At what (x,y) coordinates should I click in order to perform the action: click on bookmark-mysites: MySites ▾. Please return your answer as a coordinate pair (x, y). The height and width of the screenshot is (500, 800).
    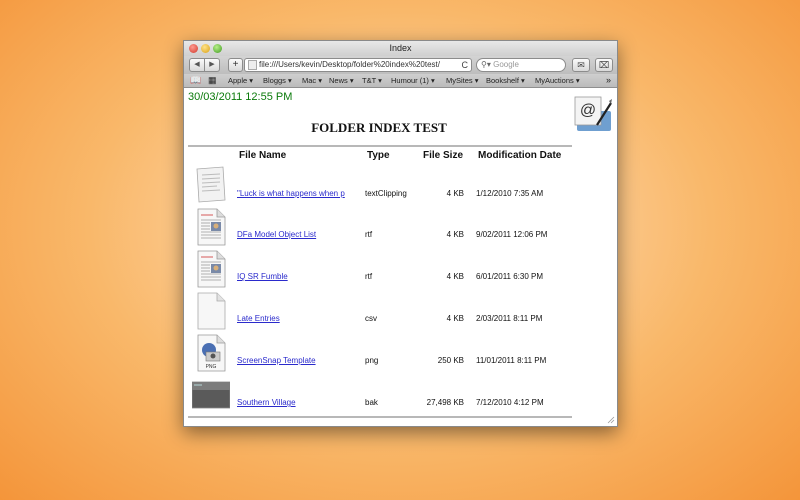
    Looking at the image, I should click on (462, 80).